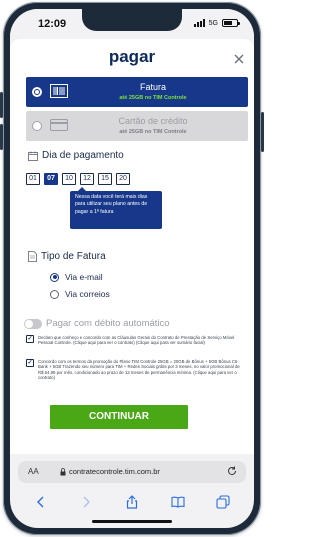 The height and width of the screenshot is (537, 320). Describe the element at coordinates (239, 59) in the screenshot. I see `close-icon` at that location.